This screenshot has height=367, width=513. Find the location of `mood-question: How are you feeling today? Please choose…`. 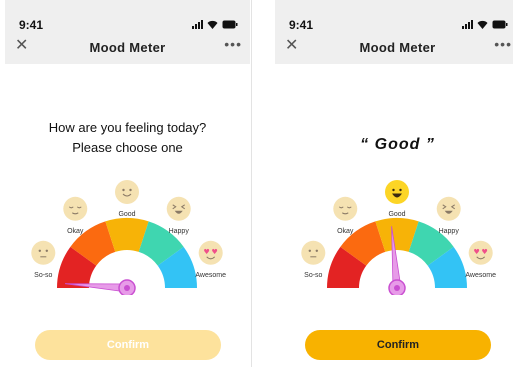

mood-question: How are you feeling today? Please choose… is located at coordinates (127, 138).